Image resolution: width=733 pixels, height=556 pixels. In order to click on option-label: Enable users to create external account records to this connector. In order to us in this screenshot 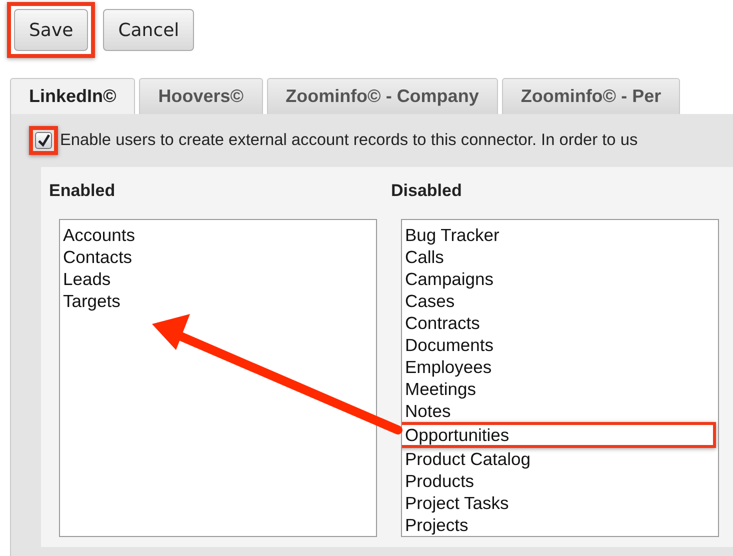, I will do `click(349, 140)`.